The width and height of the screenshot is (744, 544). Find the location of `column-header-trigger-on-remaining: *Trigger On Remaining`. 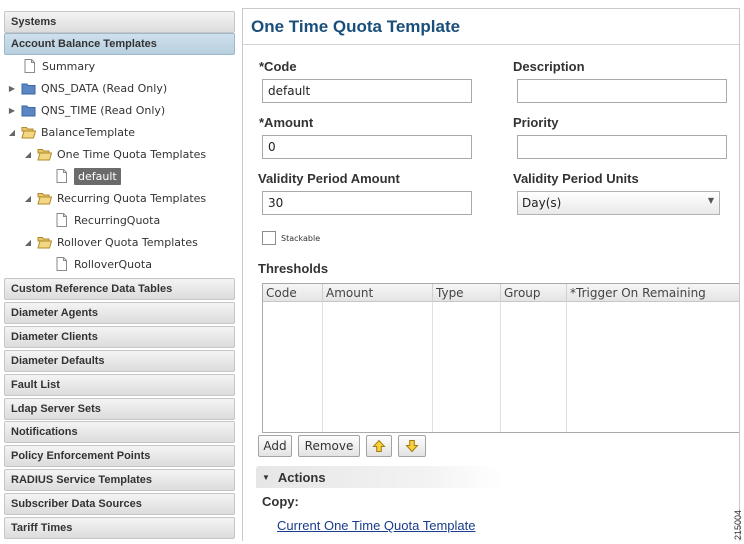

column-header-trigger-on-remaining: *Trigger On Remaining is located at coordinates (653, 293).